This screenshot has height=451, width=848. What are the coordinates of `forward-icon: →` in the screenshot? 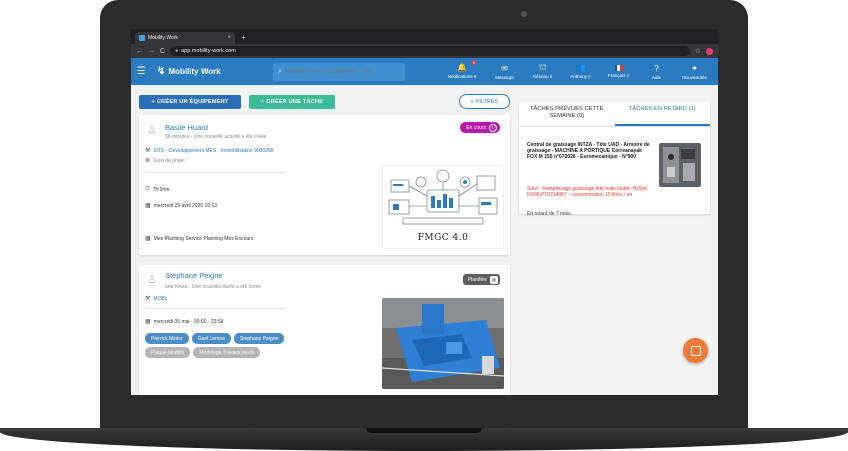 It's located at (151, 51).